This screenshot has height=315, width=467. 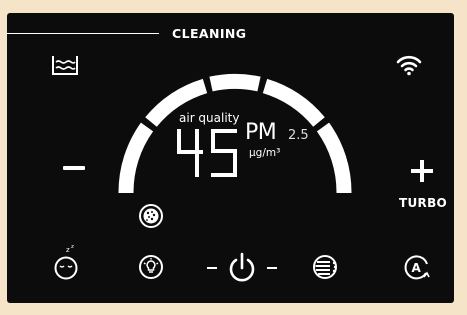 I want to click on pm-unit-label: PM, so click(x=261, y=132).